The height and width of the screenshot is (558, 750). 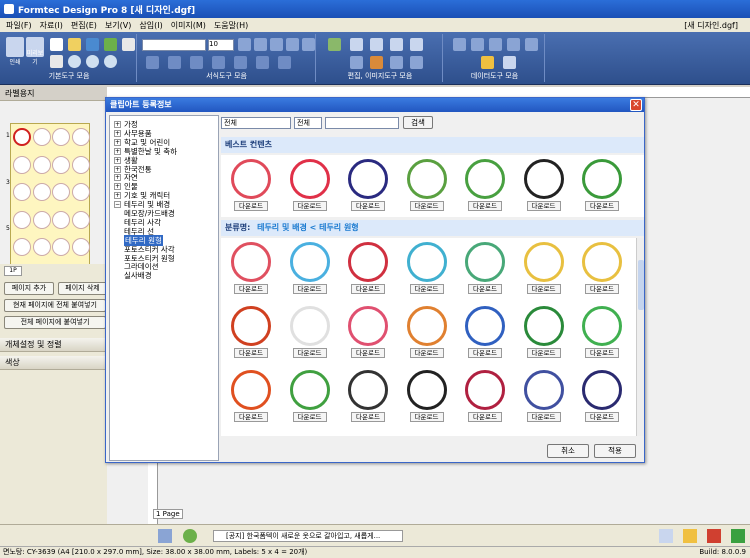 I want to click on cancel-button: 취소, so click(x=568, y=451).